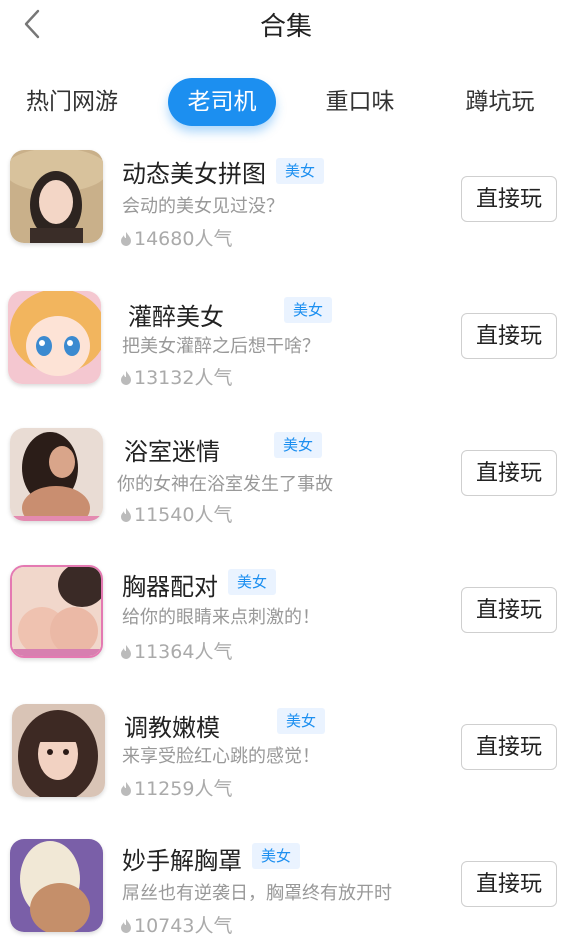  I want to click on list-item: 浴室迷情 美女 你的女神在浴室发生了事故 11540人气 直接玩, so click(286, 473).